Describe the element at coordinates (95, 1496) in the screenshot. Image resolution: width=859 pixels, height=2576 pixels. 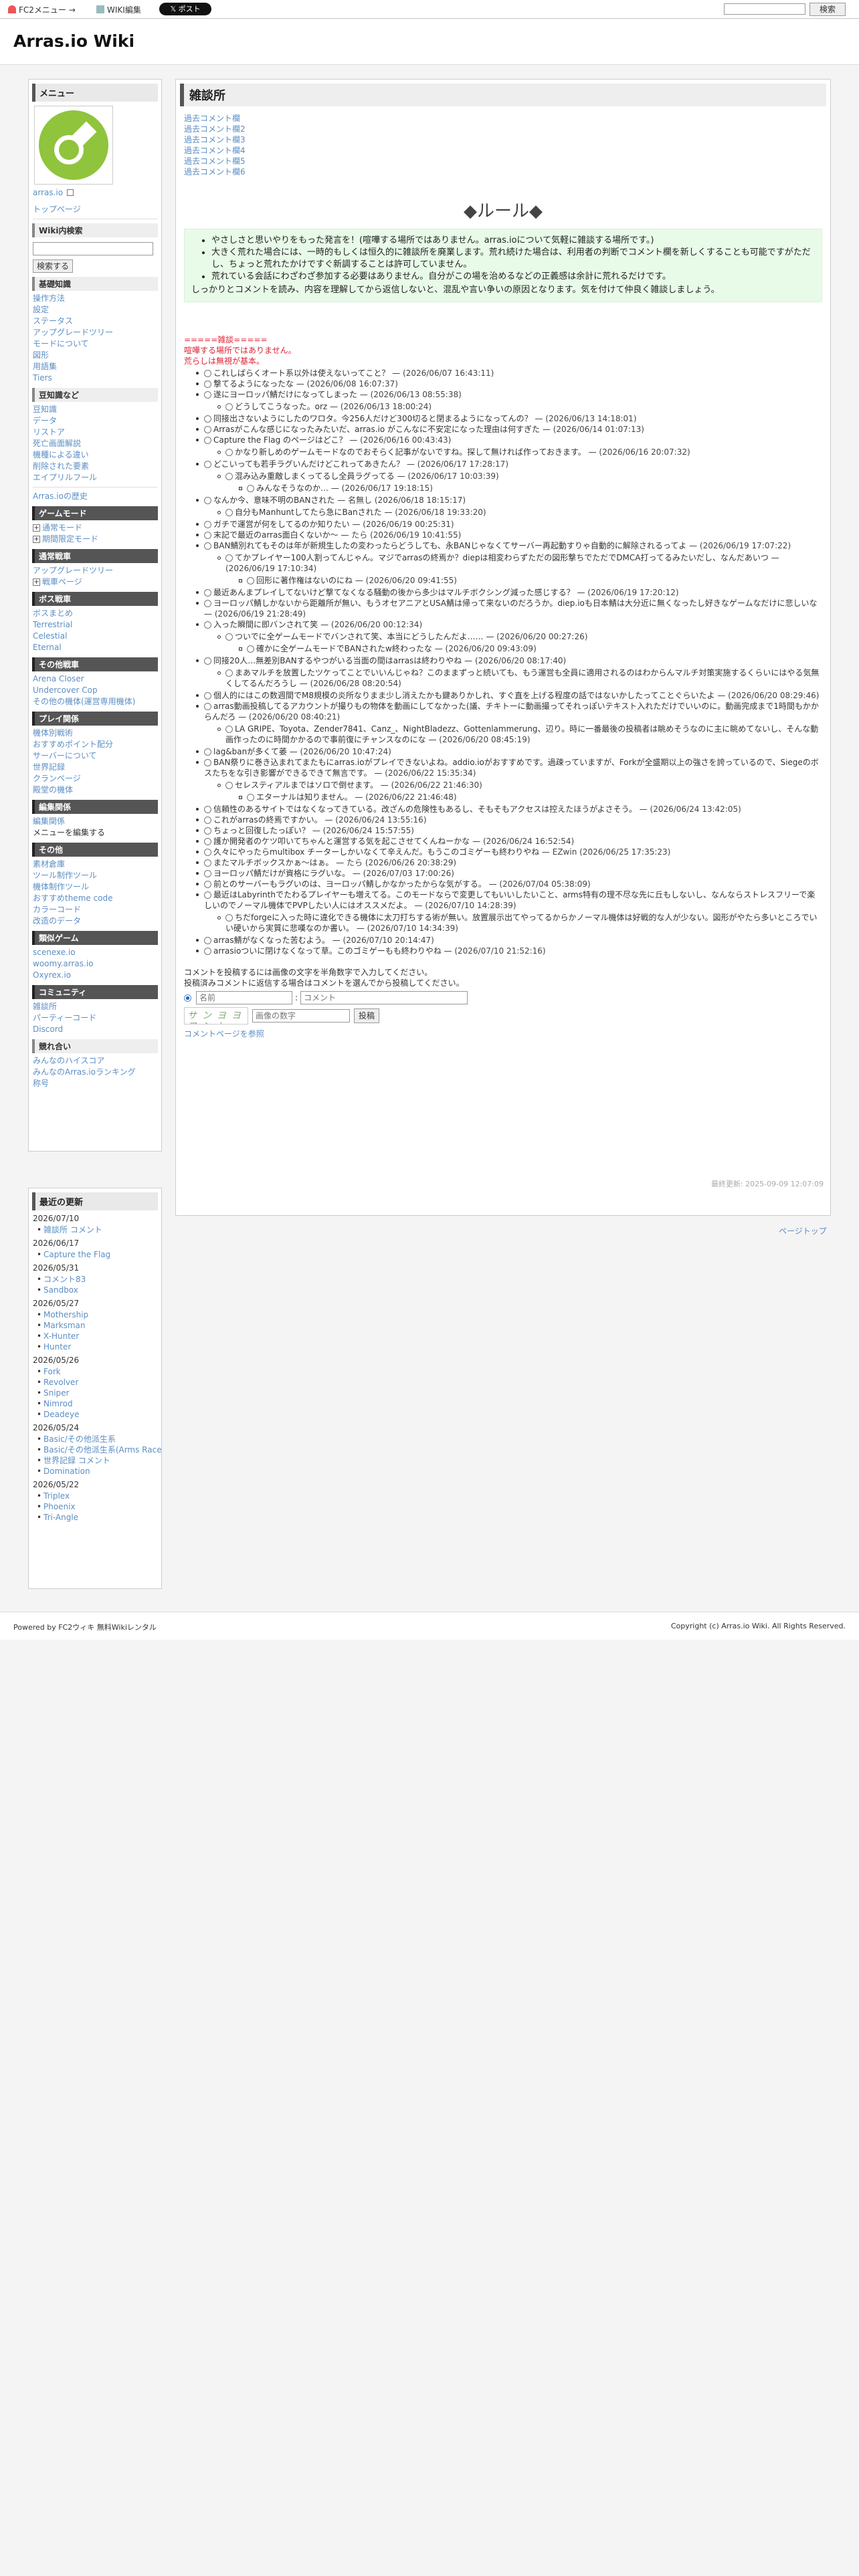
I see `recent-update-link: Triplex` at that location.